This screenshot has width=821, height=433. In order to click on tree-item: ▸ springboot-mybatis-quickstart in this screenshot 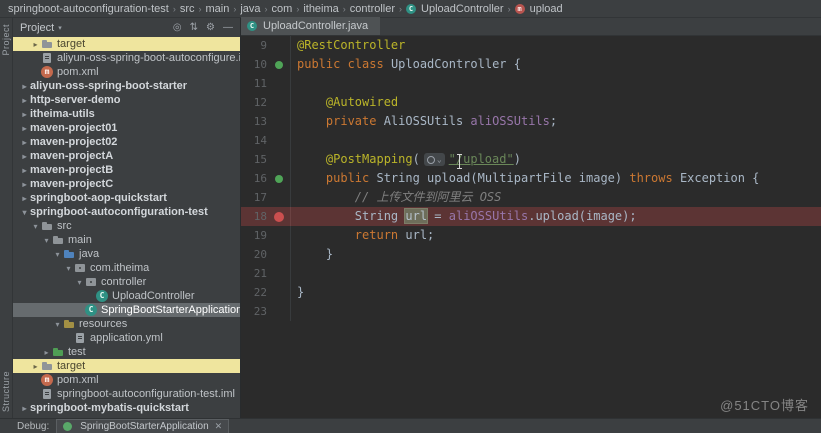, I will do `click(126, 408)`.